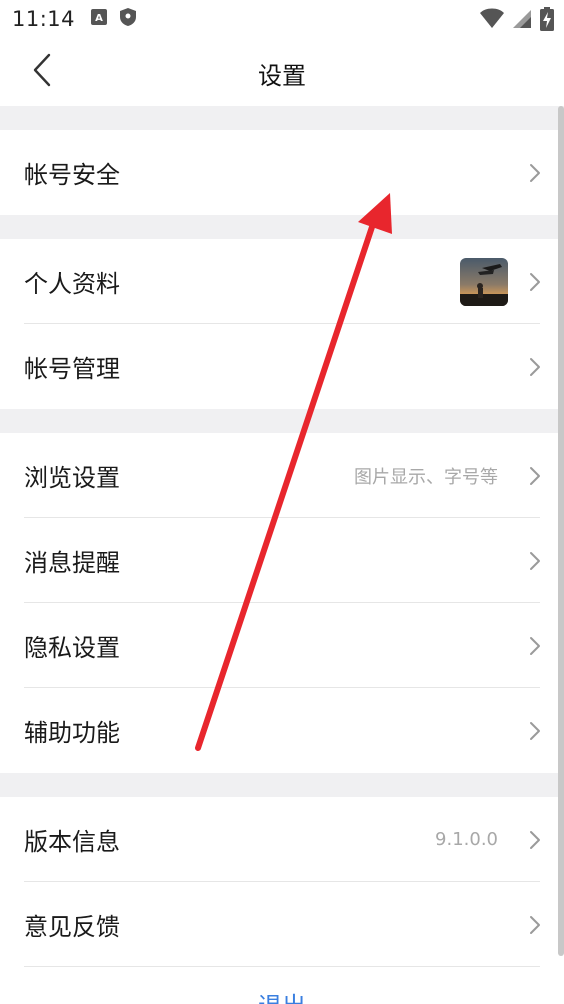 The image size is (564, 1004). What do you see at coordinates (282, 366) in the screenshot?
I see `settings-item-account-management: 帐号管理` at bounding box center [282, 366].